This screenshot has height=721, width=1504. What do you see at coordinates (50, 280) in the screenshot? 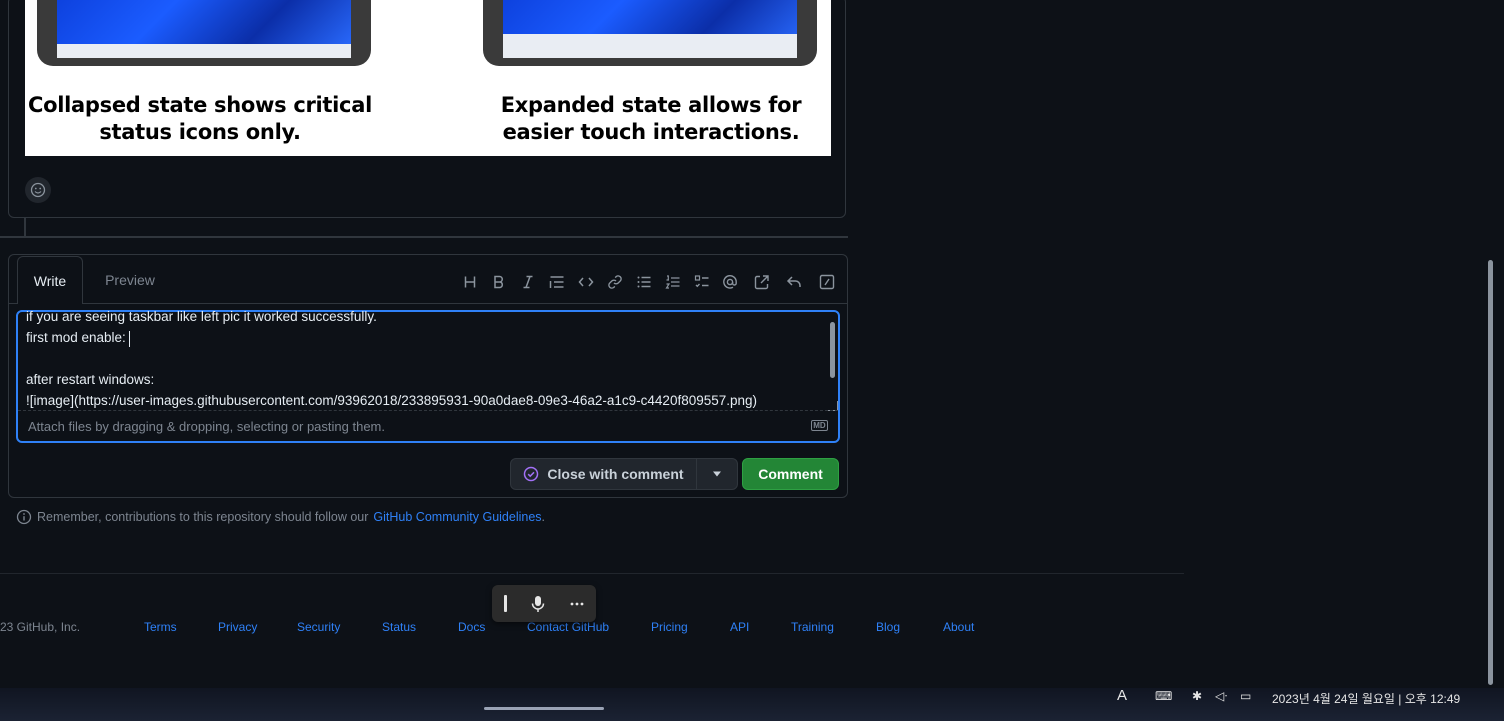
I see `tab-write: Write` at bounding box center [50, 280].